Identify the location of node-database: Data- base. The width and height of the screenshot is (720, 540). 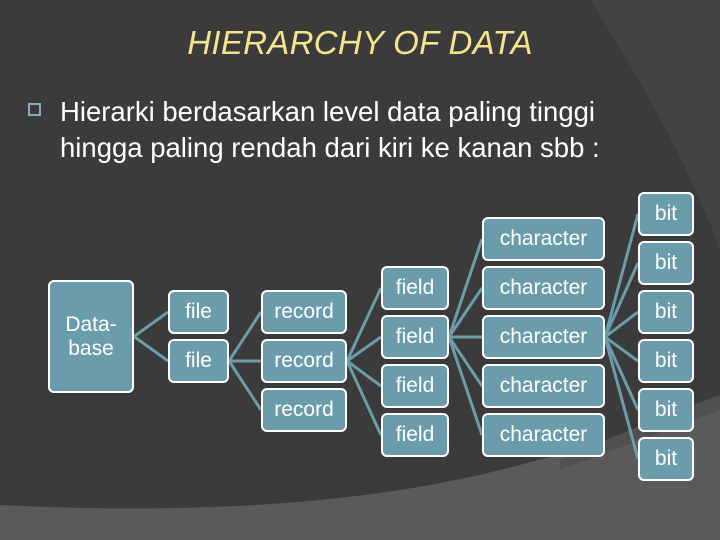
(91, 336).